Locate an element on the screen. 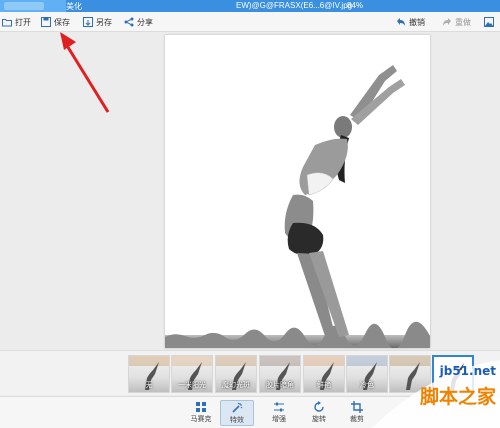 The height and width of the screenshot is (428, 500). share-button: 分享 is located at coordinates (138, 22).